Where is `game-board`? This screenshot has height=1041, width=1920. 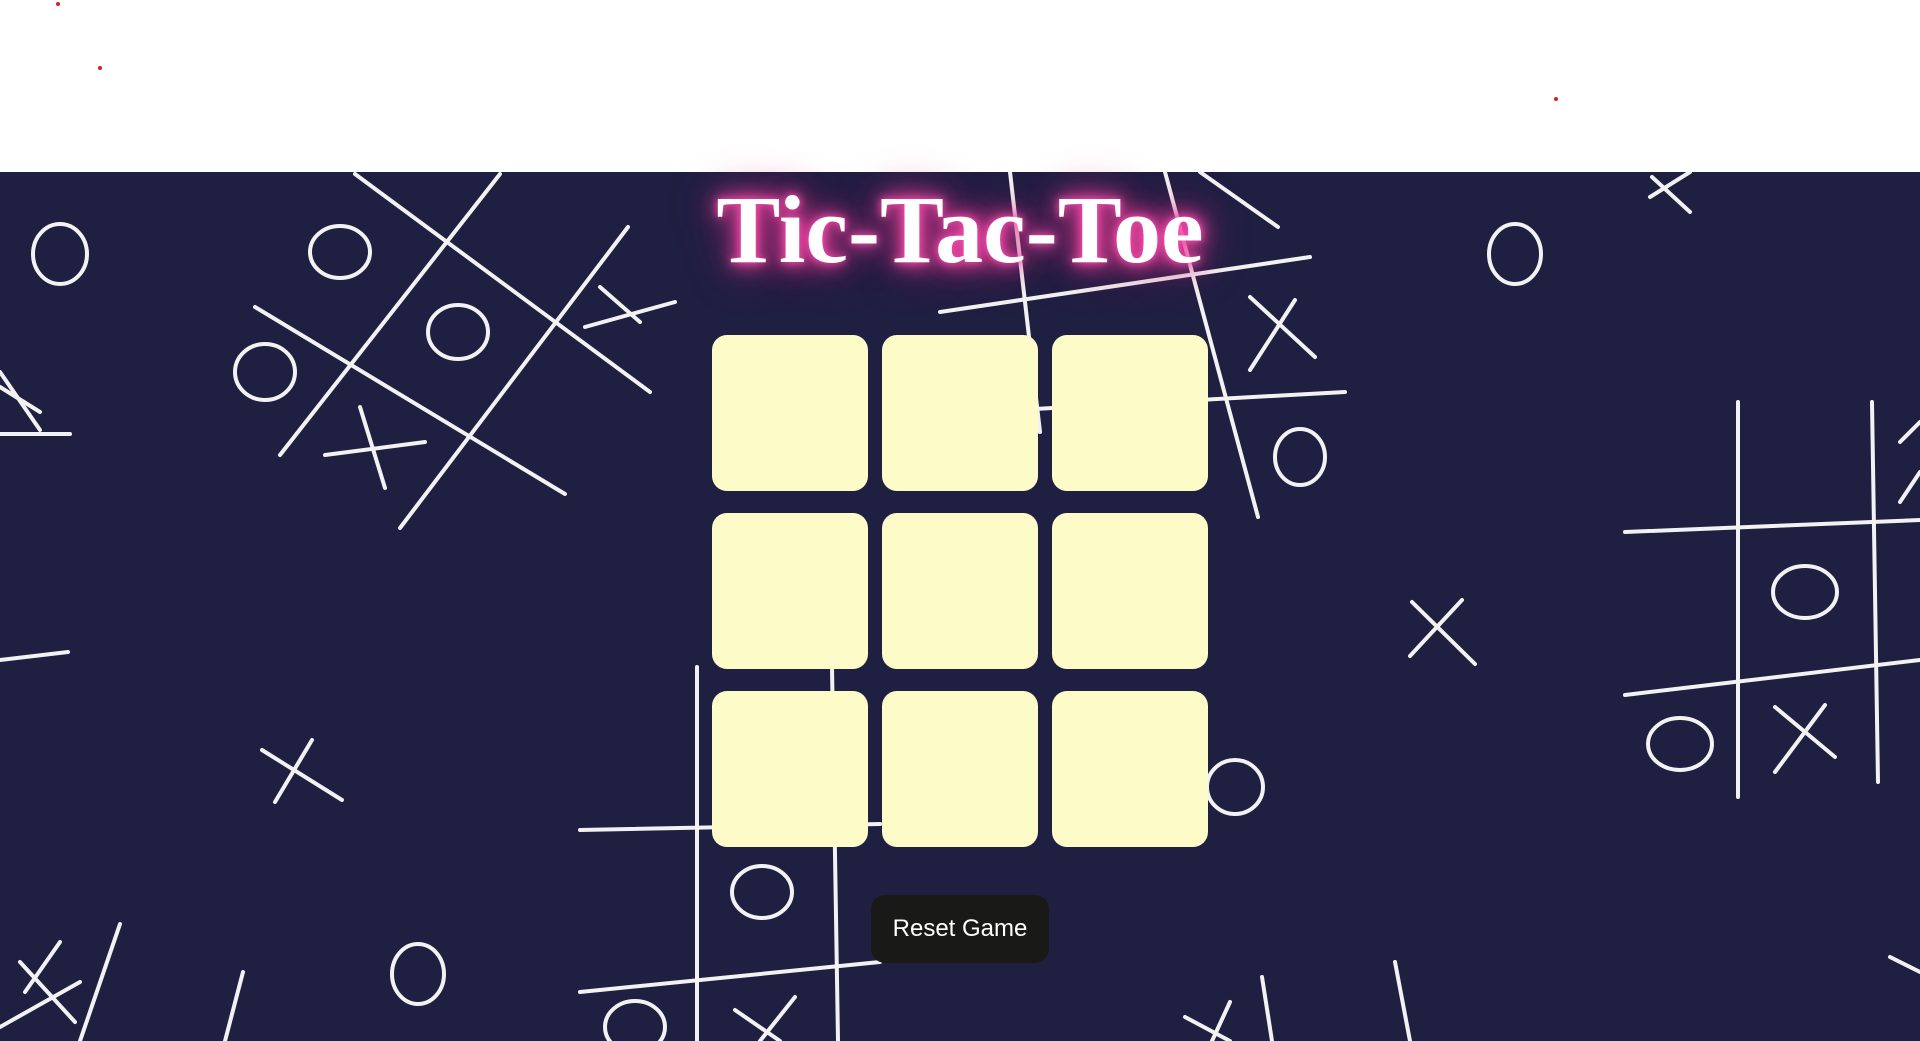 game-board is located at coordinates (960, 591).